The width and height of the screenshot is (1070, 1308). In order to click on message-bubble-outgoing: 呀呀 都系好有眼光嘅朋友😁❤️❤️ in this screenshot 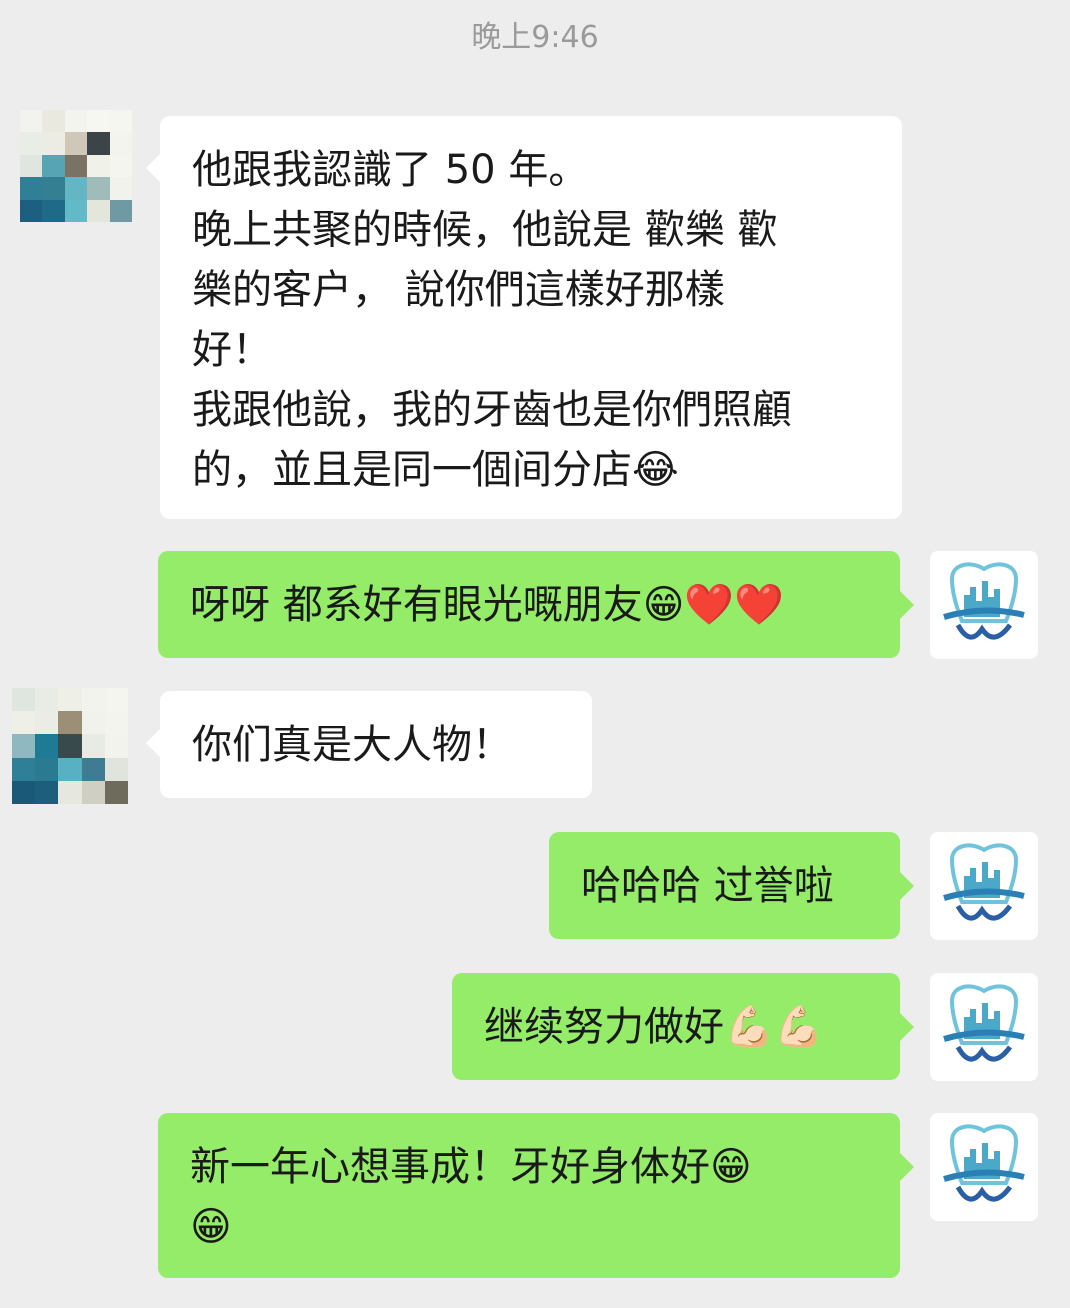, I will do `click(536, 604)`.